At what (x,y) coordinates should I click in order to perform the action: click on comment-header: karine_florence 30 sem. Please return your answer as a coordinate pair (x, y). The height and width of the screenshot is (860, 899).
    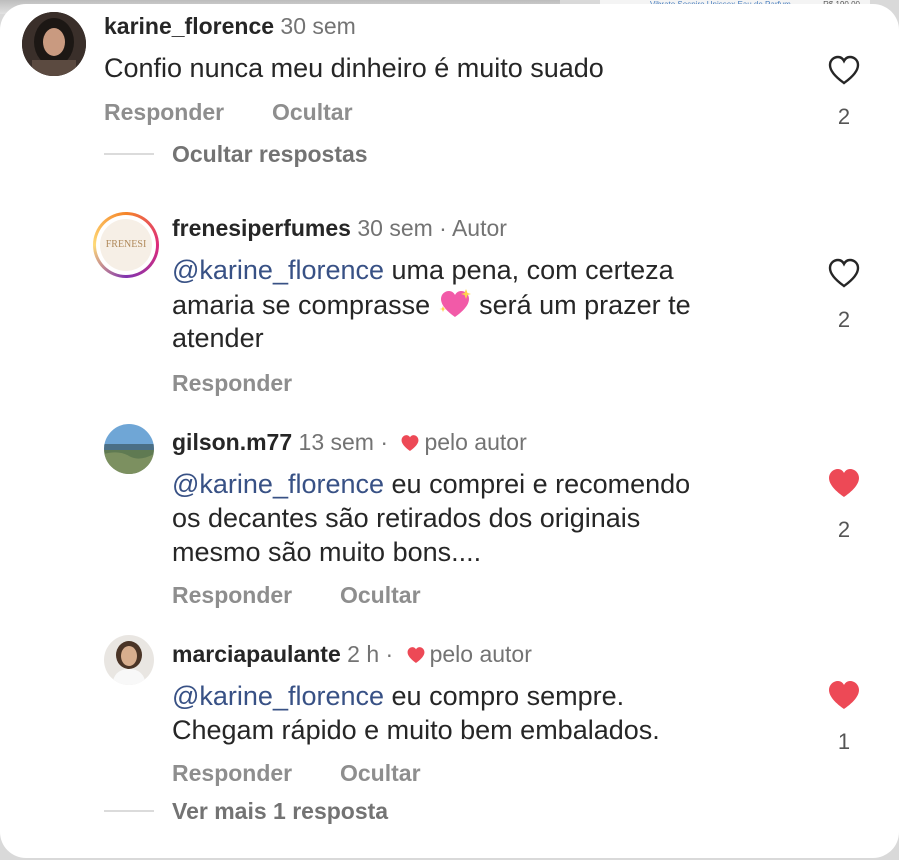
    Looking at the image, I should click on (230, 26).